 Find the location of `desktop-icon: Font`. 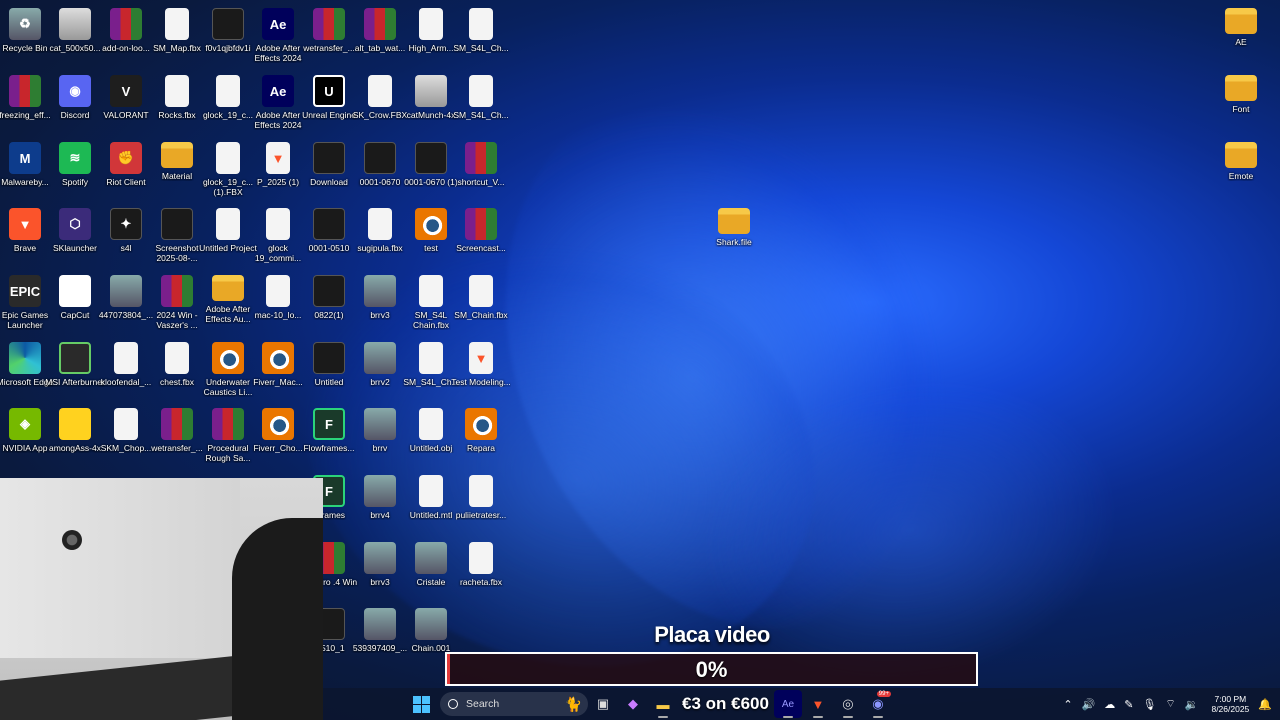

desktop-icon: Font is located at coordinates (1241, 103).